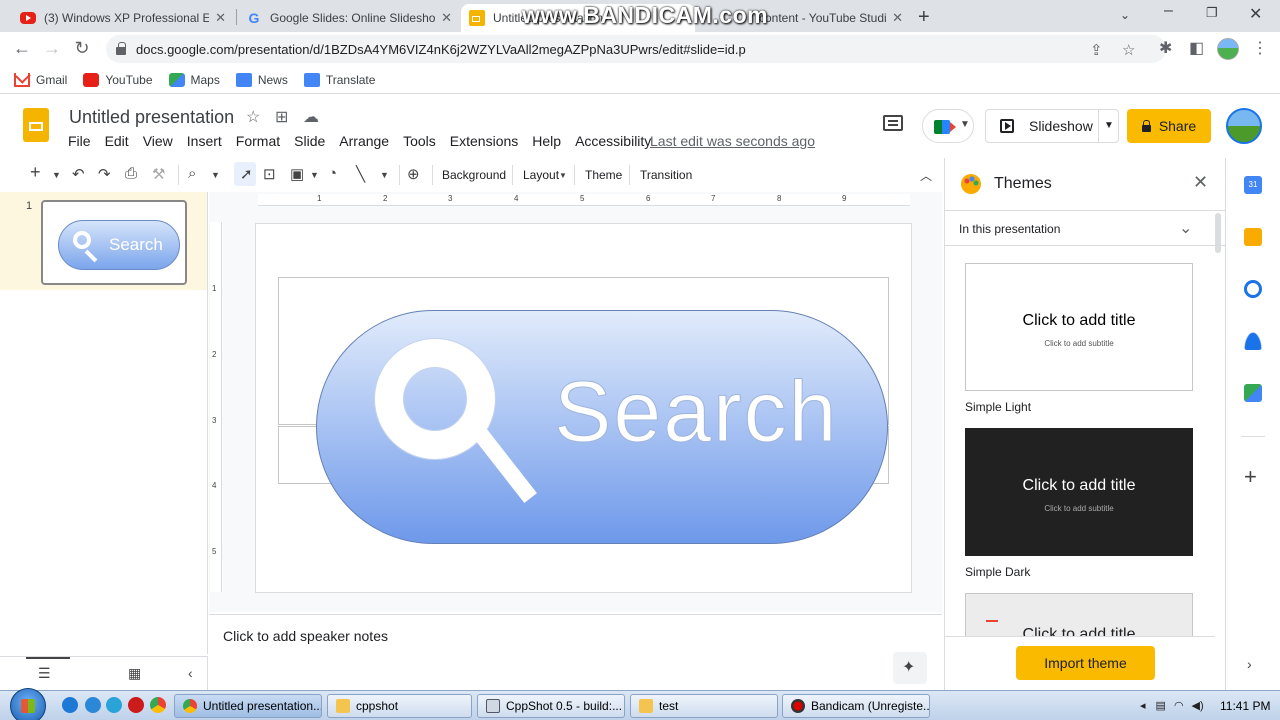 Image resolution: width=1280 pixels, height=720 pixels. What do you see at coordinates (1253, 237) in the screenshot?
I see `keep-icon` at bounding box center [1253, 237].